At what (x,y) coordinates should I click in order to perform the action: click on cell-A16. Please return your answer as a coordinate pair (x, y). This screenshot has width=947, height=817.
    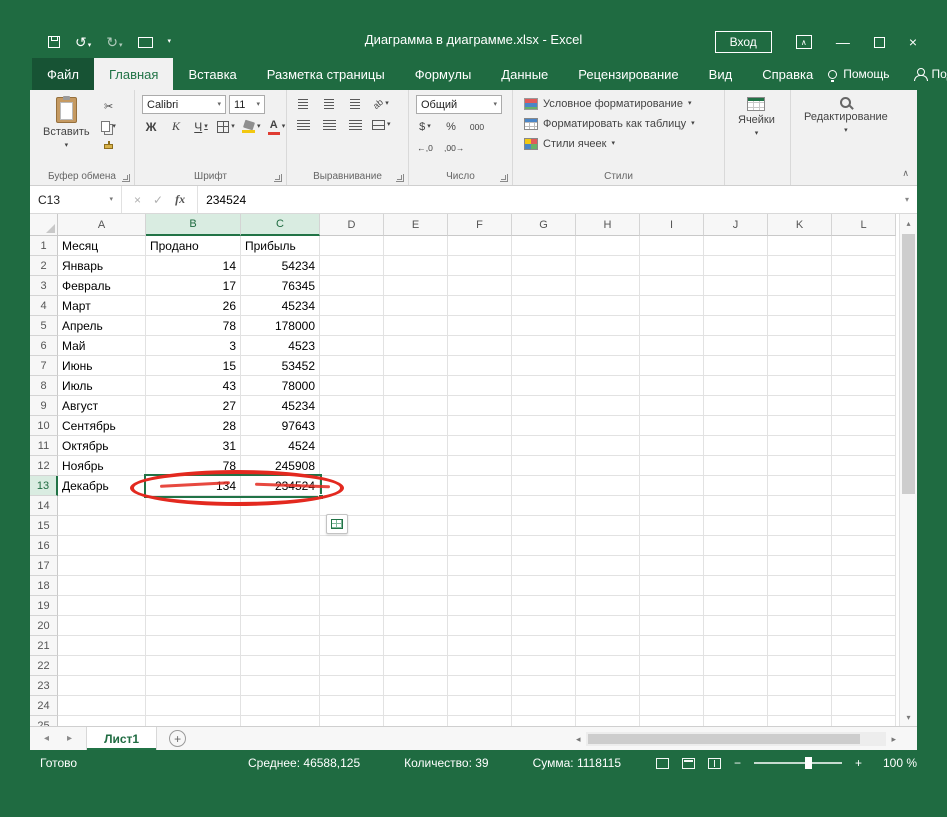
    Looking at the image, I should click on (102, 546).